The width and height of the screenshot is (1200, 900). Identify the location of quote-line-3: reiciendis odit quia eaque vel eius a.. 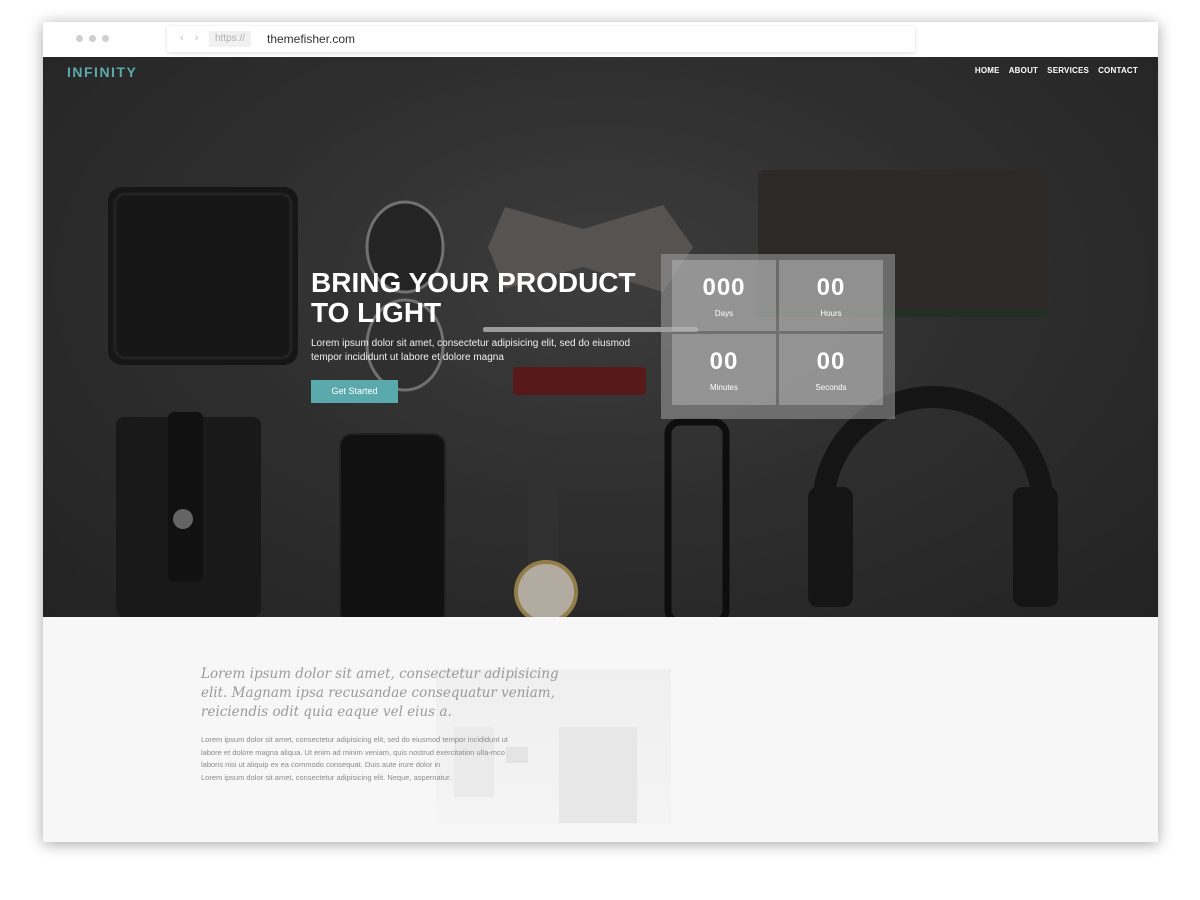
(326, 712).